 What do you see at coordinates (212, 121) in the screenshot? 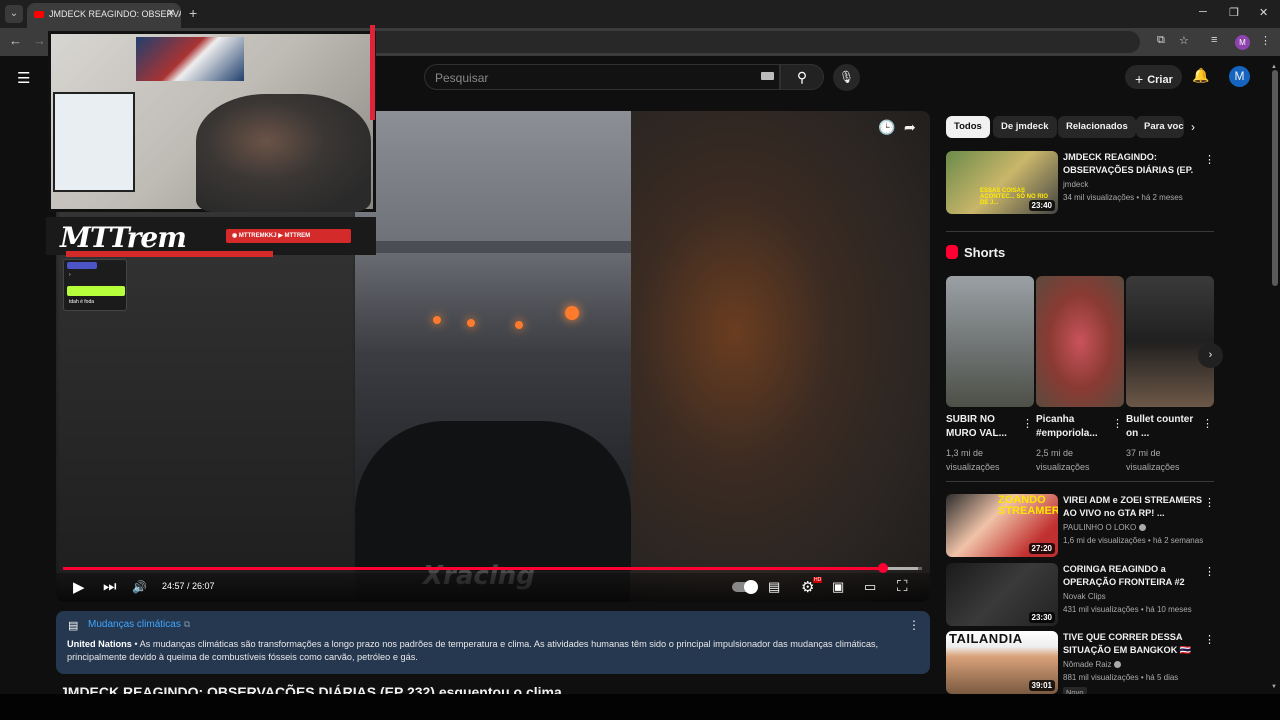
I see `streamer-webcam` at bounding box center [212, 121].